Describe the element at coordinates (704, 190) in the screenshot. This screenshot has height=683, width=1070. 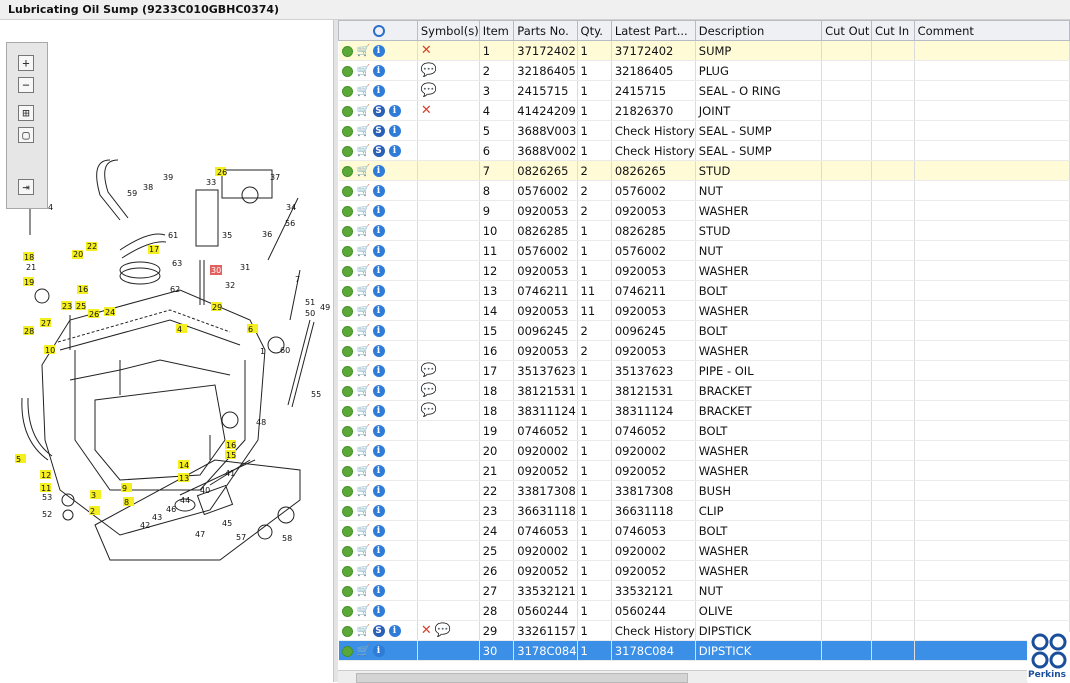
I see `table-row: 🛒 i 8 0576002 2 0576002 NUT` at that location.